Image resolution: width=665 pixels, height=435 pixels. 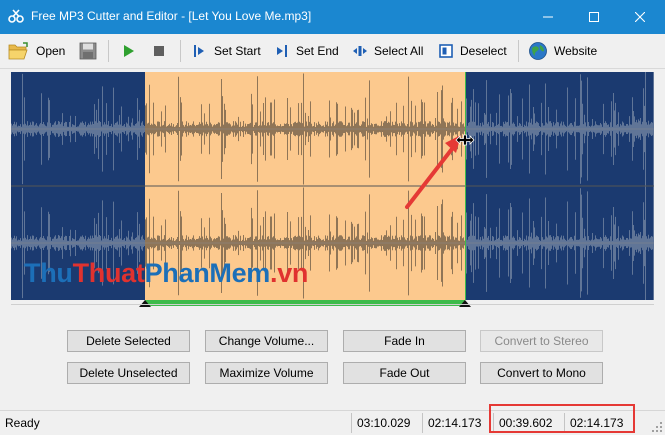 What do you see at coordinates (22, 422) in the screenshot?
I see `status-text: Ready` at bounding box center [22, 422].